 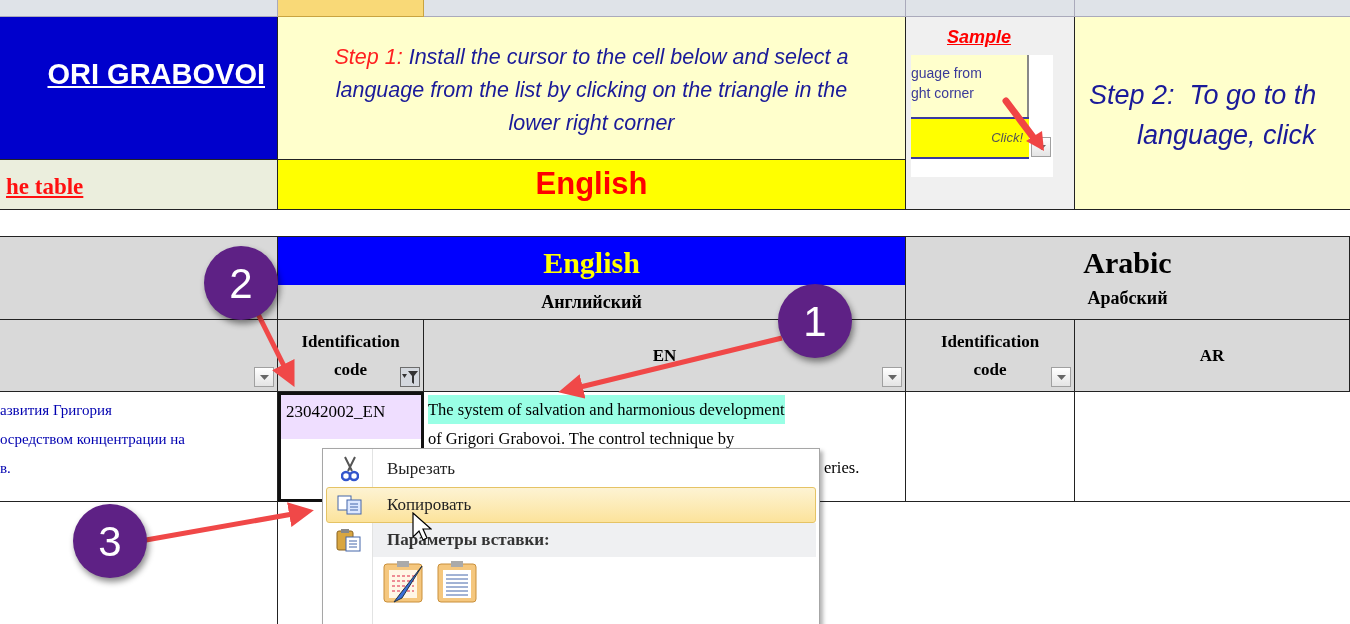 What do you see at coordinates (1212, 355) in the screenshot?
I see `header-text: AR` at bounding box center [1212, 355].